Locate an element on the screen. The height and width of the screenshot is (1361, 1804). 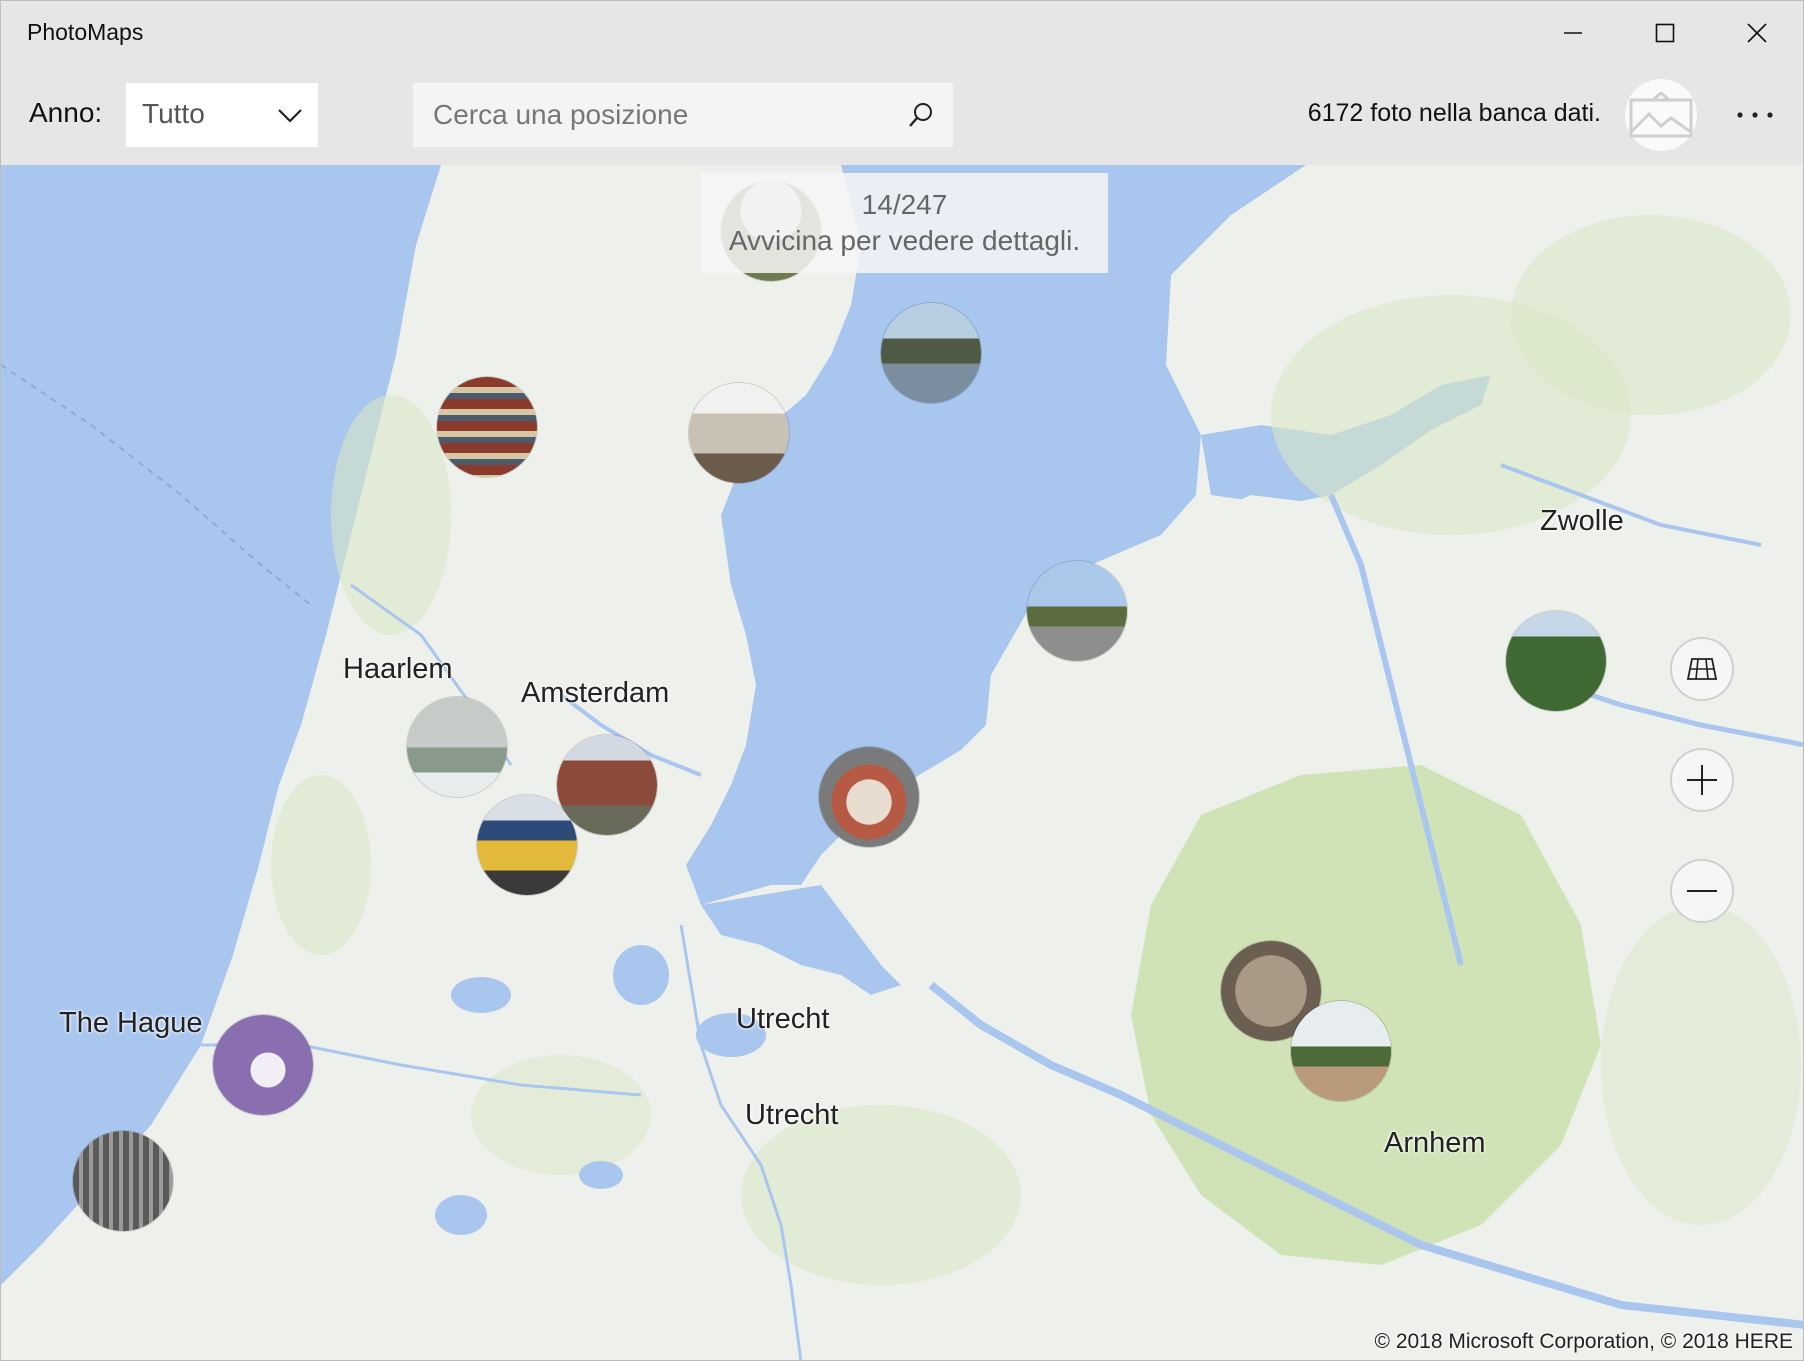
maximize-button is located at coordinates (1665, 33).